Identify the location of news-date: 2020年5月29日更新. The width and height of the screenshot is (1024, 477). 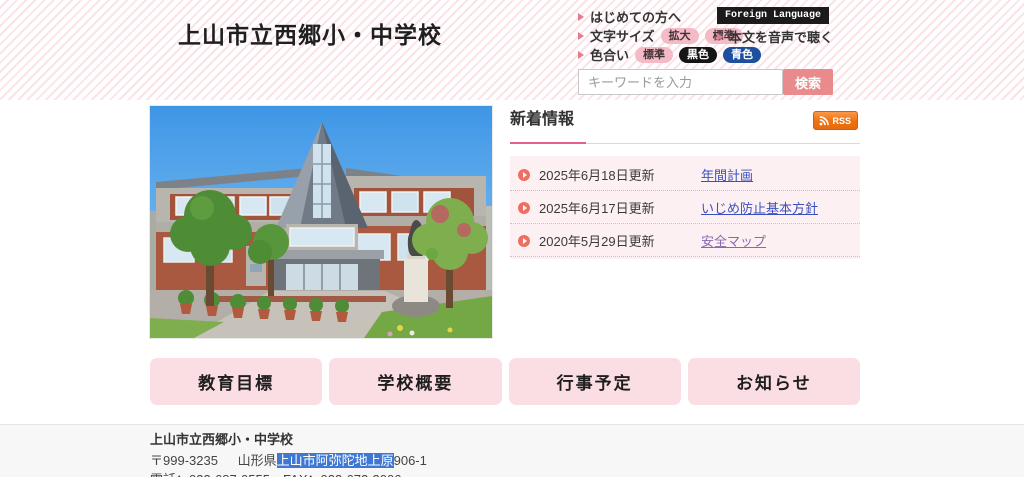
(597, 241).